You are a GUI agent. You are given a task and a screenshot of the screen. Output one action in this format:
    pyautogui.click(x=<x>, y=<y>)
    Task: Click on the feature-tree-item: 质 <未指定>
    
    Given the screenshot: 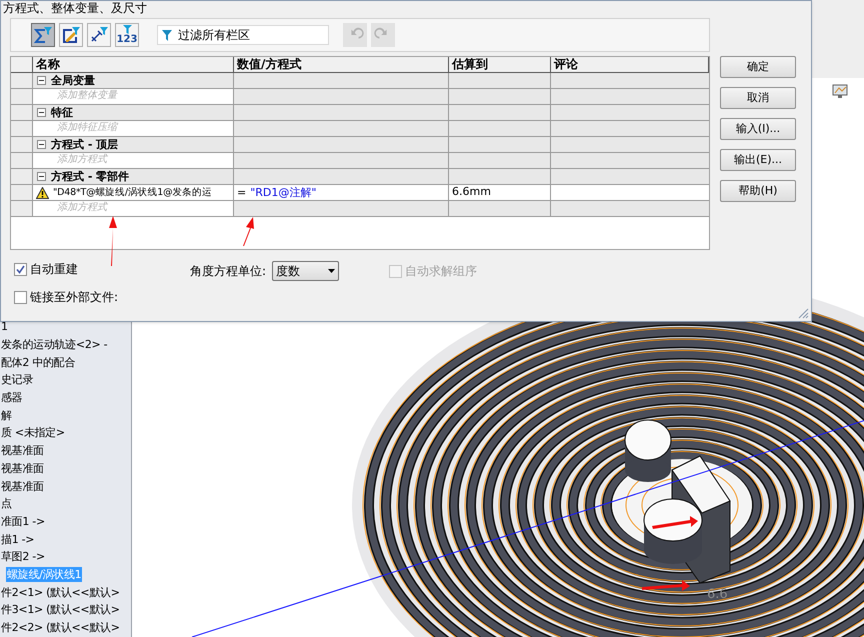 What is the action you would take?
    pyautogui.click(x=33, y=432)
    